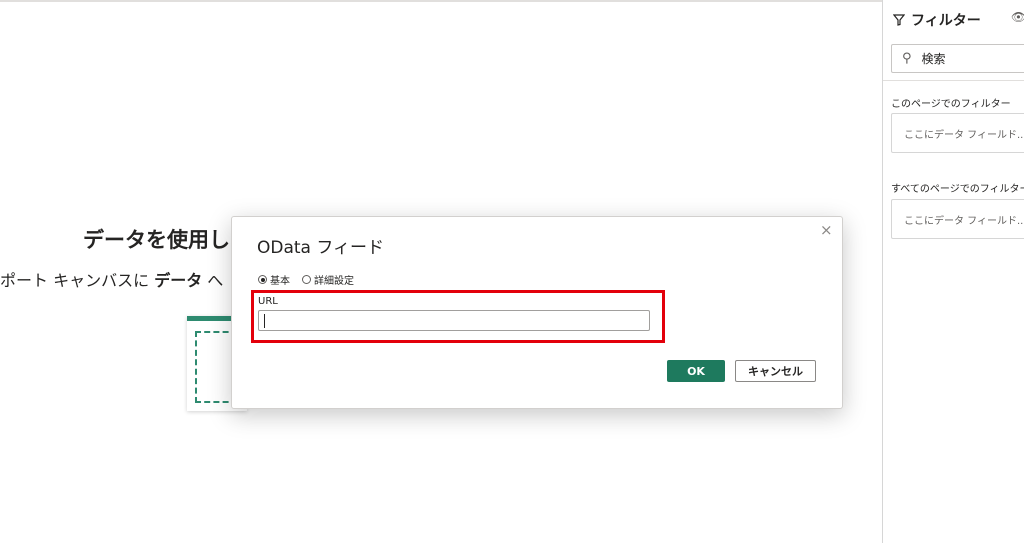  What do you see at coordinates (957, 58) in the screenshot?
I see `filter-search-box: ⚲ 検索` at bounding box center [957, 58].